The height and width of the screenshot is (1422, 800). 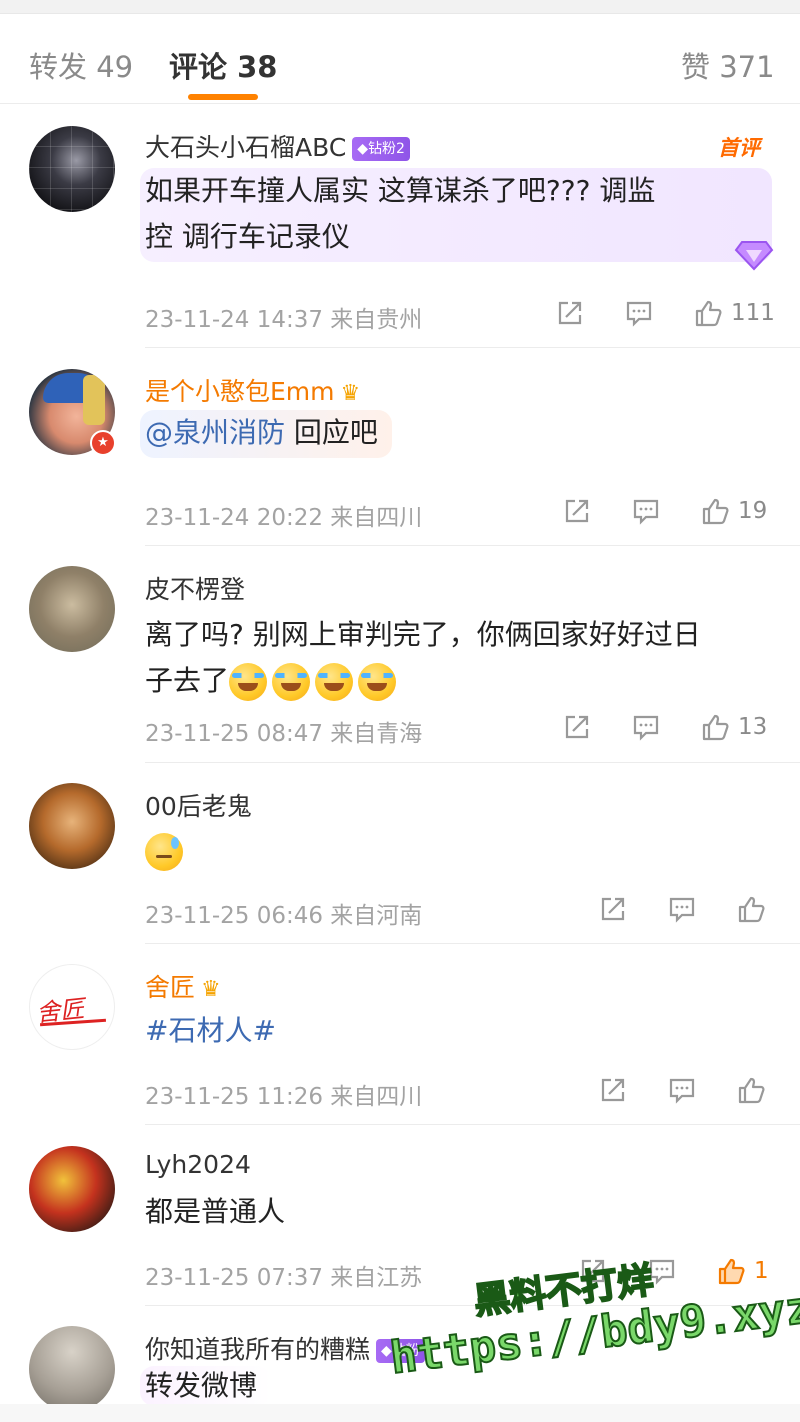 I want to click on author-name: 舍匠, so click(x=170, y=987).